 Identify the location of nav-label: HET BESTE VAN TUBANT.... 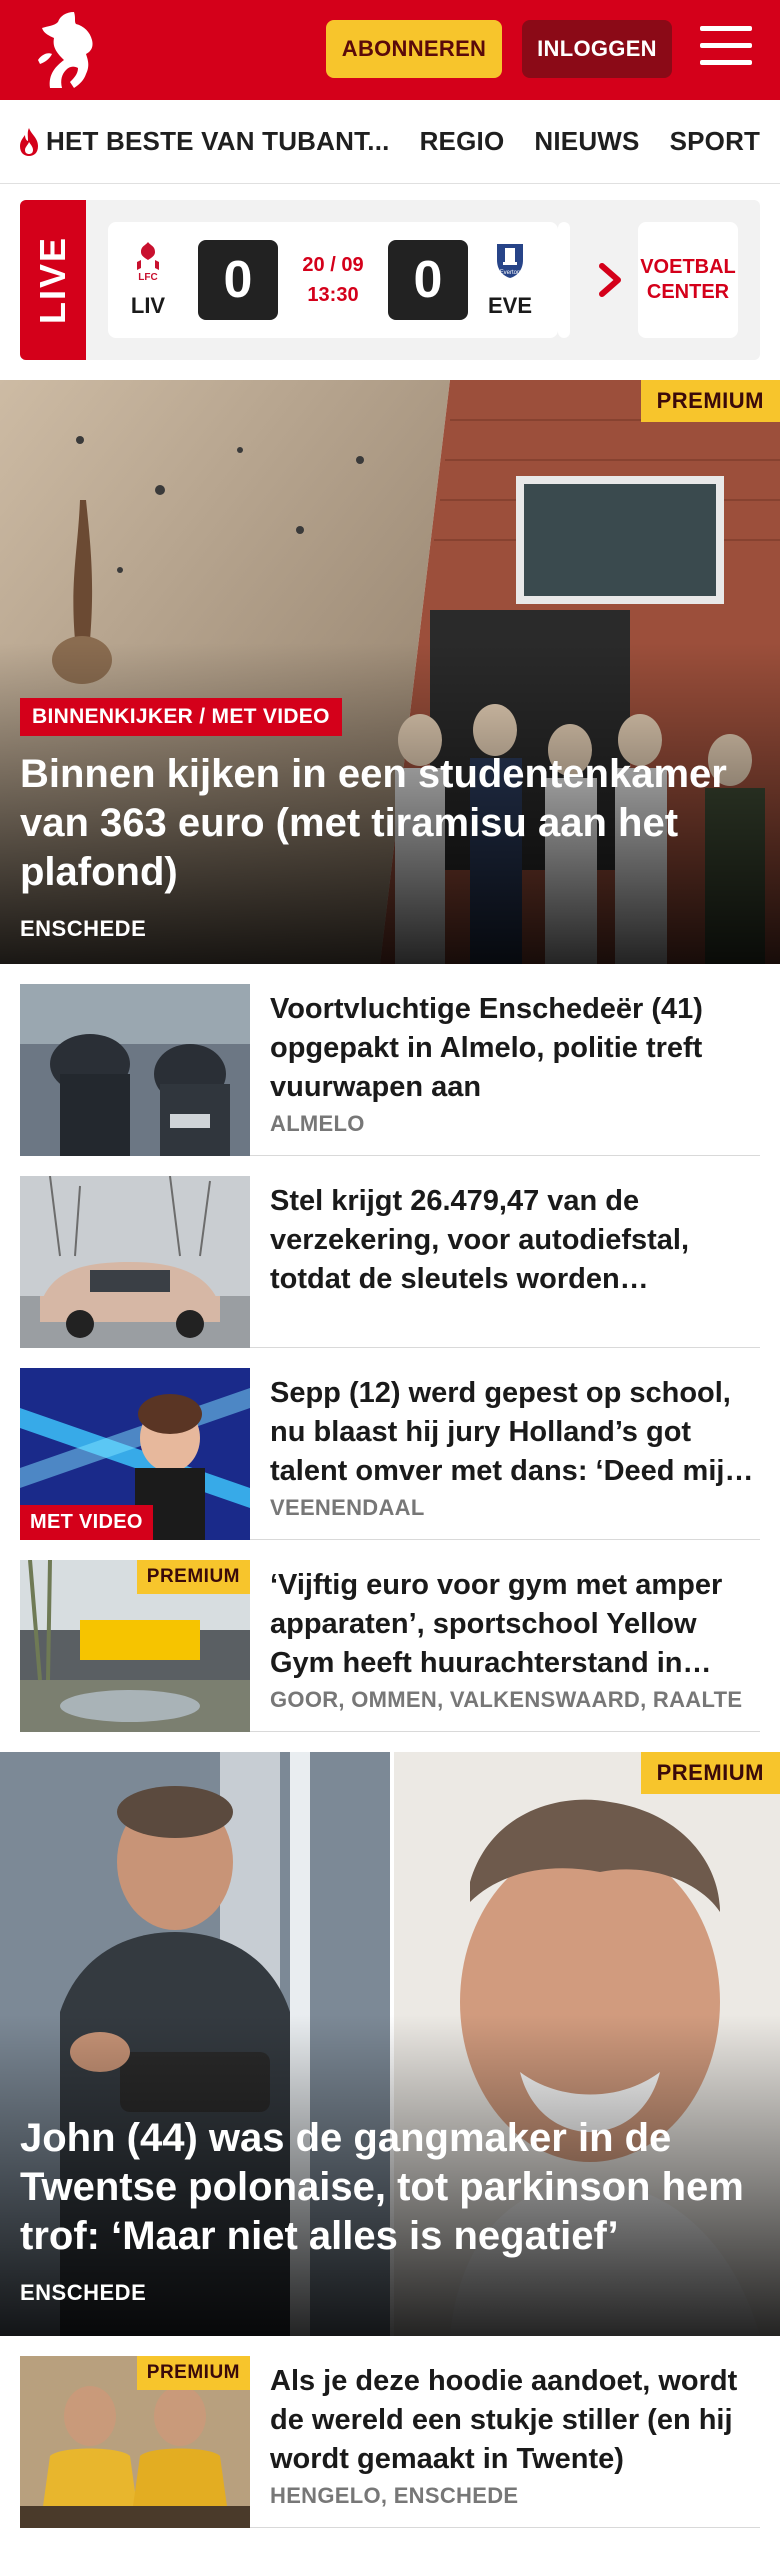
(218, 141).